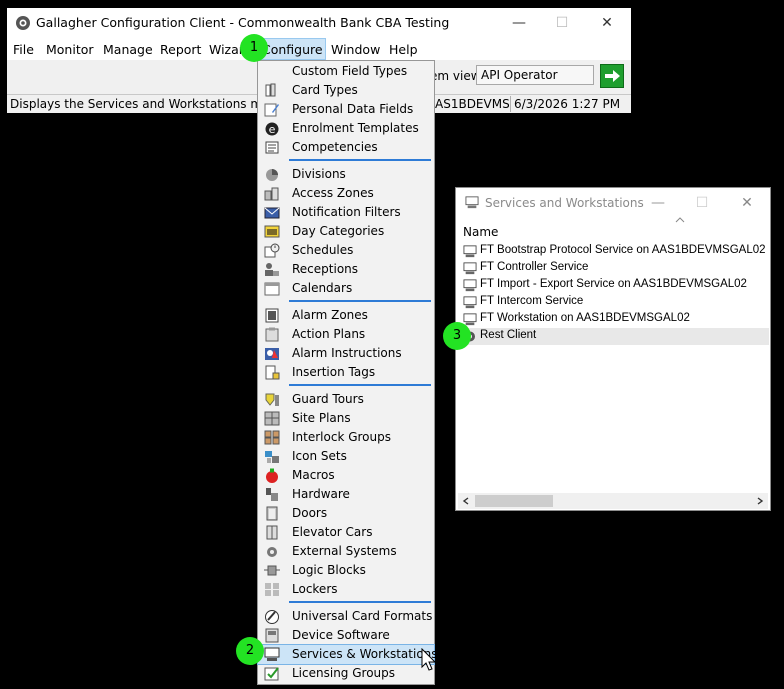  Describe the element at coordinates (70, 49) in the screenshot. I see `menu-monitor: Monitor` at that location.